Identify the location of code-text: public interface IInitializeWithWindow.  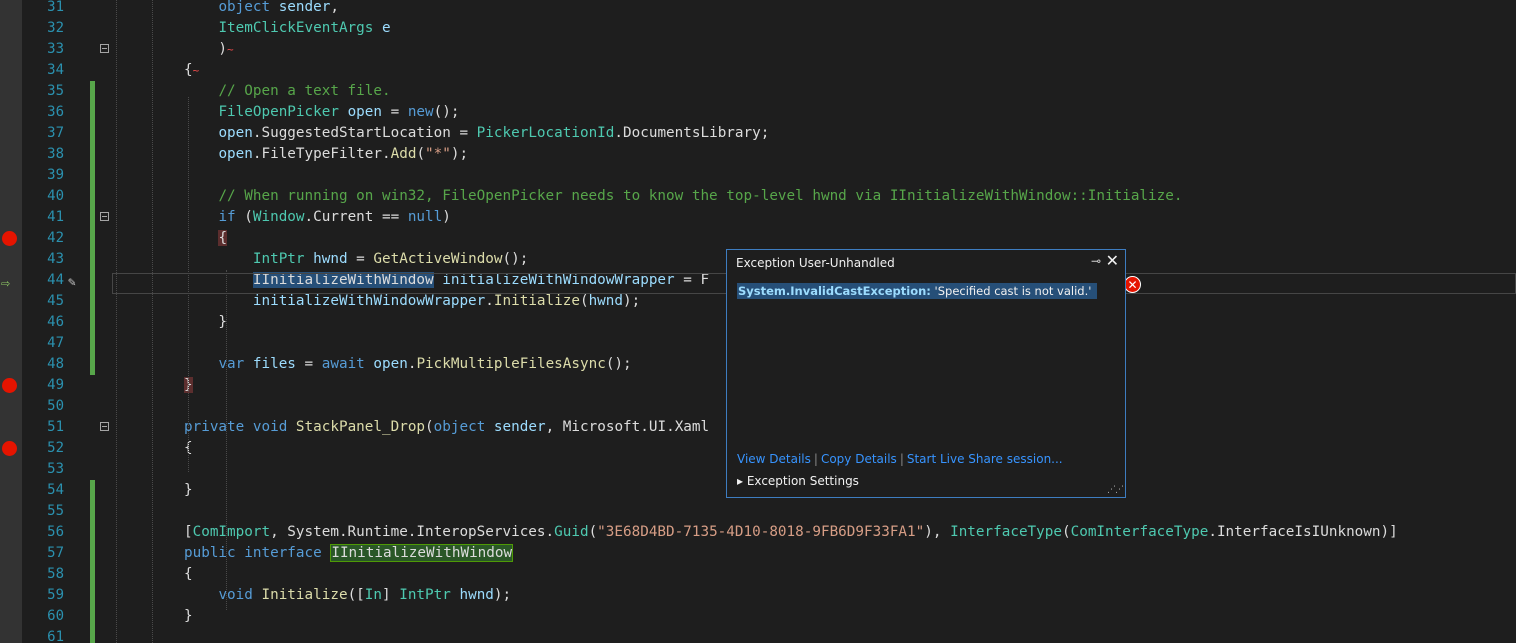
(349, 553).